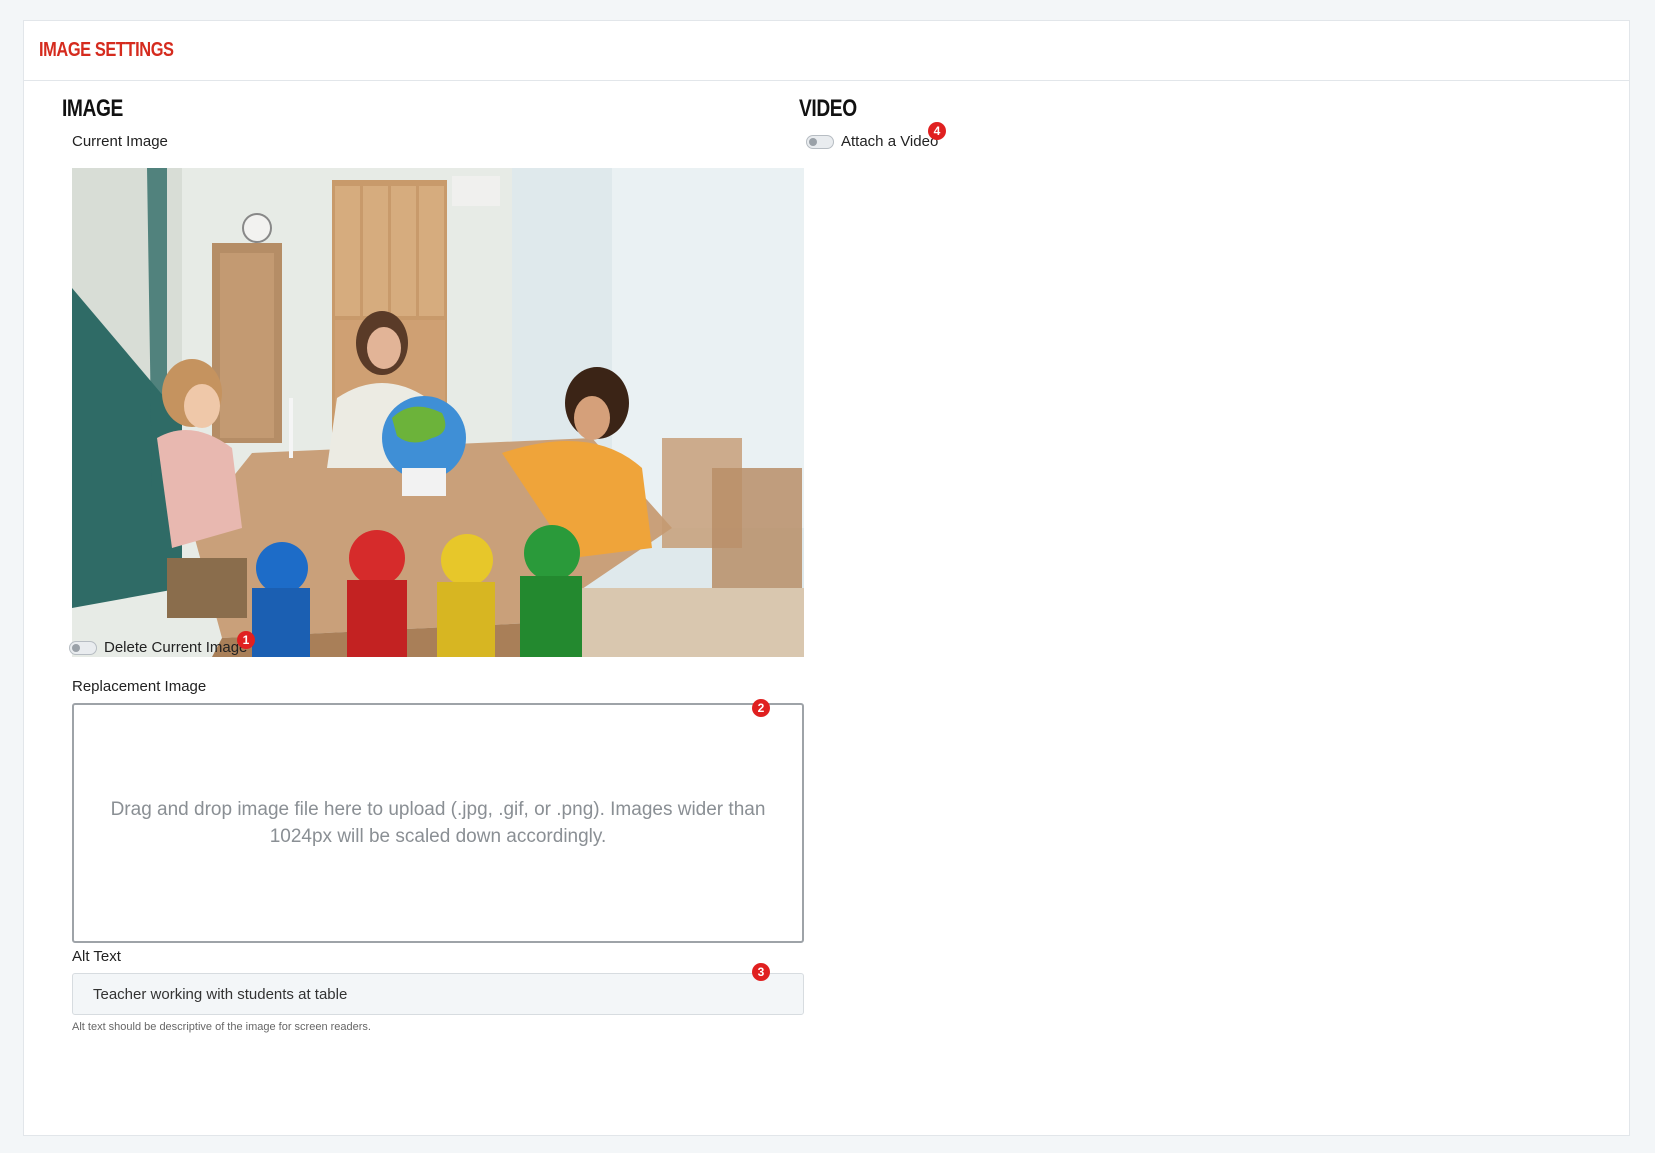 The width and height of the screenshot is (1655, 1153). What do you see at coordinates (826, 51) in the screenshot?
I see `panel-header: IMAGE SETTINGS` at bounding box center [826, 51].